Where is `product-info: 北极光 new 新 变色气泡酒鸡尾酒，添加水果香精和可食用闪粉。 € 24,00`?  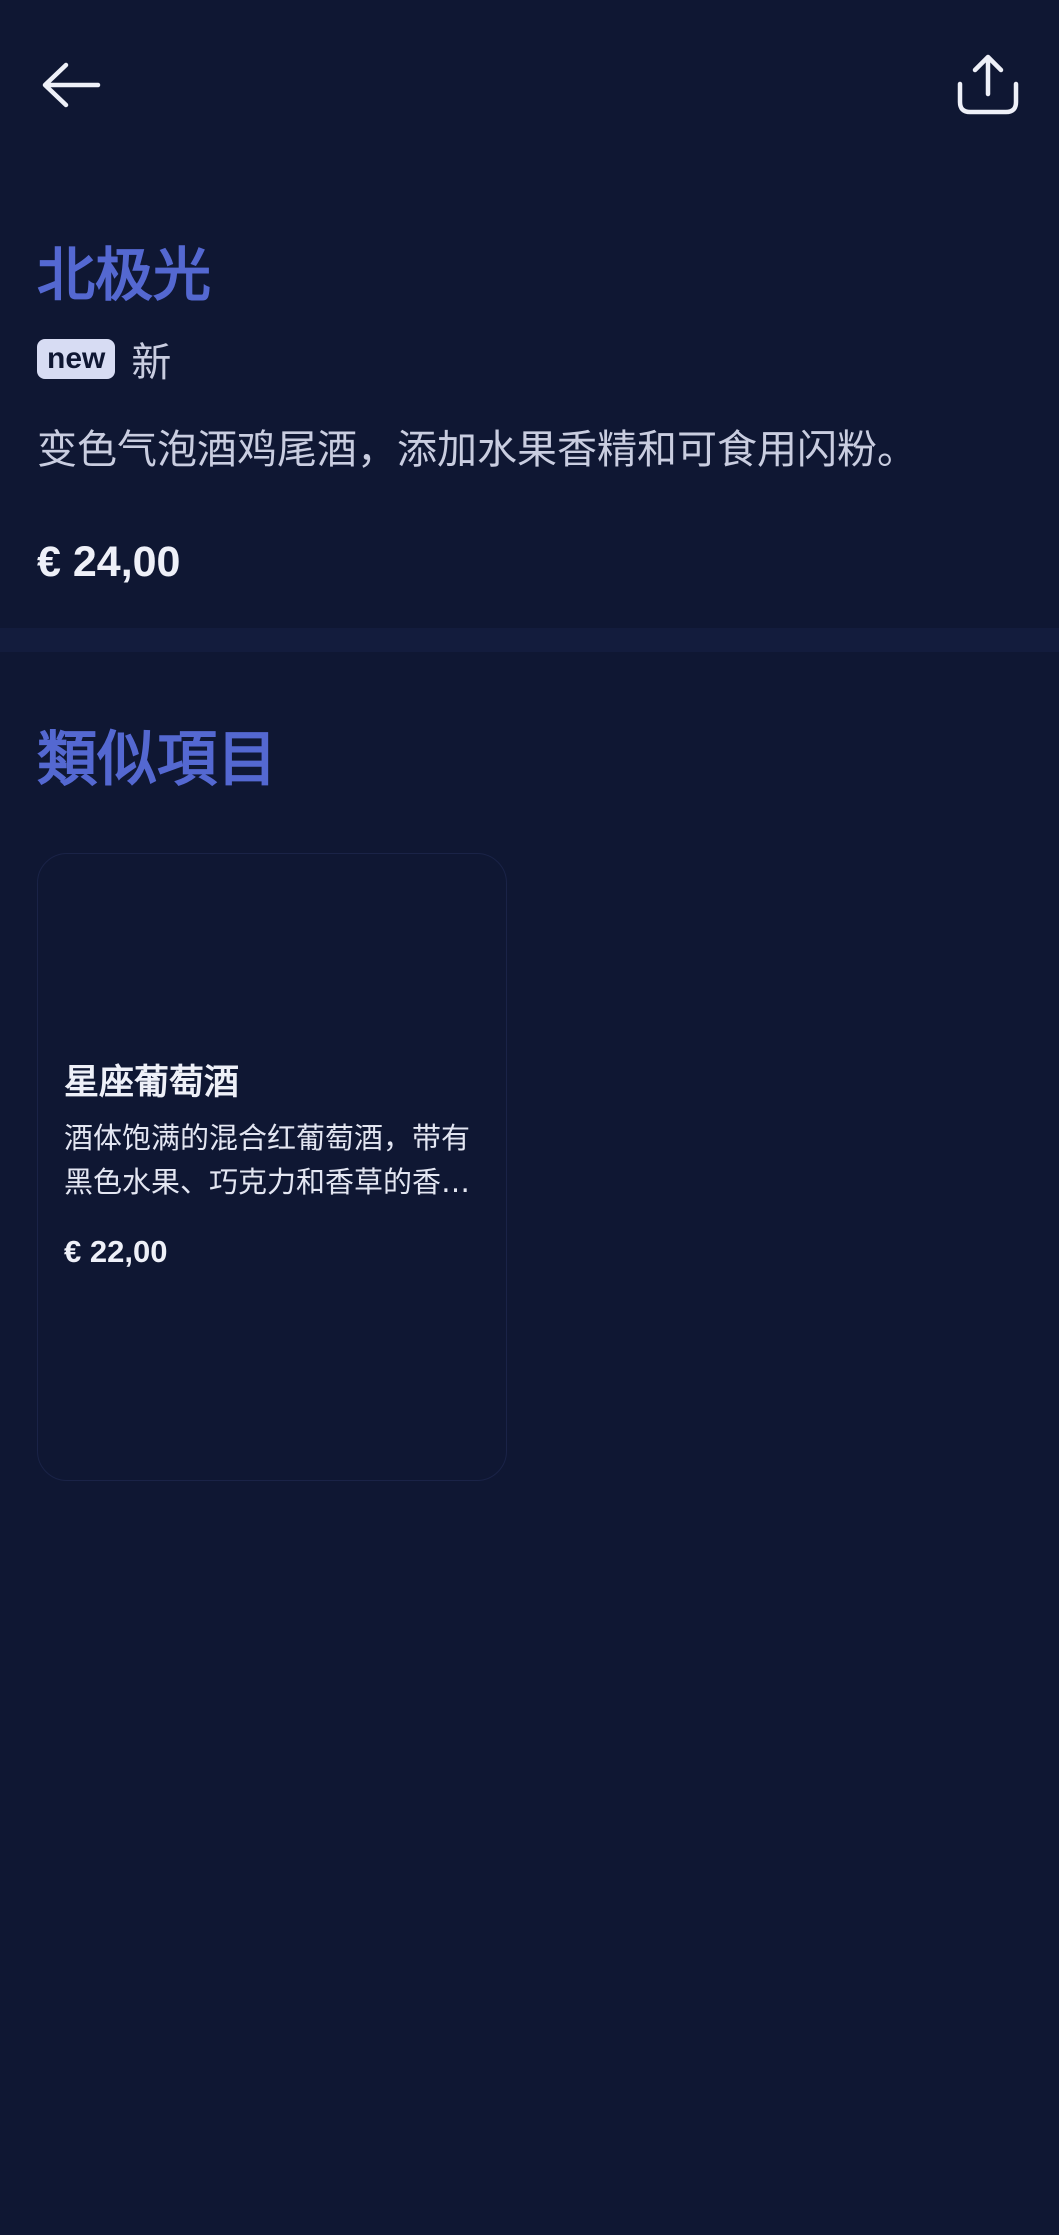 product-info: 北极光 new 新 变色气泡酒鸡尾酒，添加水果香精和可食用闪粉。 € 24,00 is located at coordinates (529, 408).